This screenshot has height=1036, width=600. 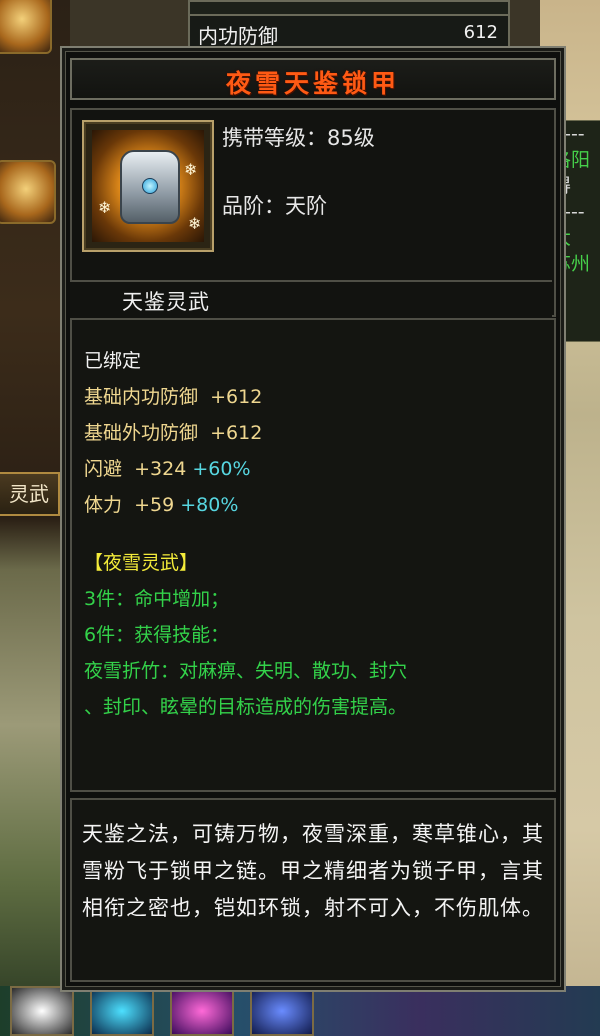 I want to click on title-bar: 夜雪天鉴锁甲, so click(x=313, y=79).